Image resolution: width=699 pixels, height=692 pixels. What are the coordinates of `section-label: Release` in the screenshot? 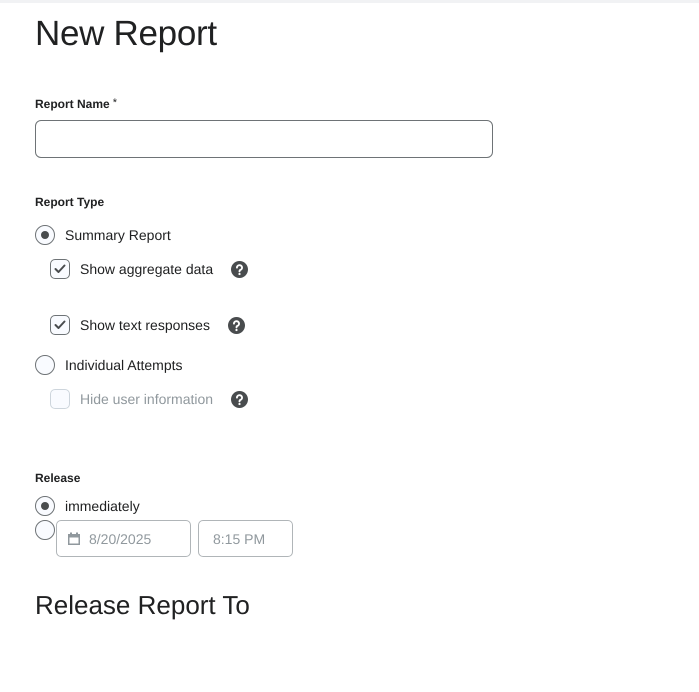 It's located at (57, 478).